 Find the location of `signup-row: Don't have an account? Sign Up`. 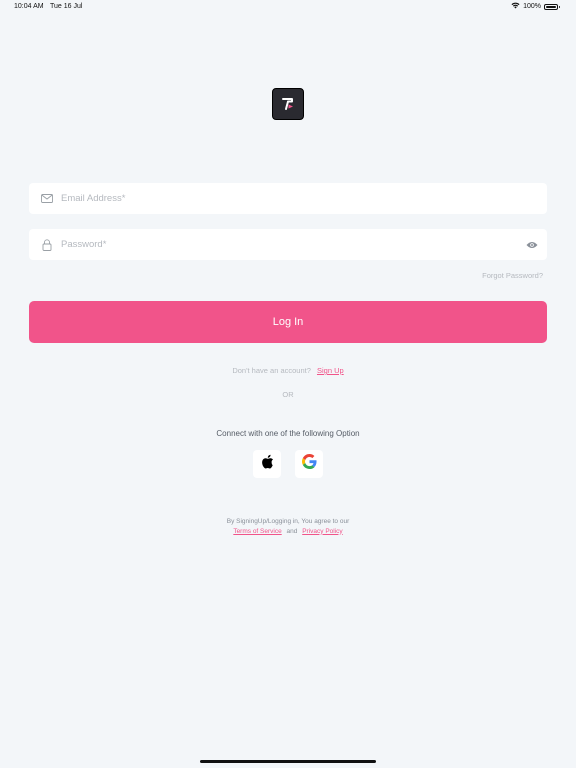

signup-row: Don't have an account? Sign Up is located at coordinates (288, 370).